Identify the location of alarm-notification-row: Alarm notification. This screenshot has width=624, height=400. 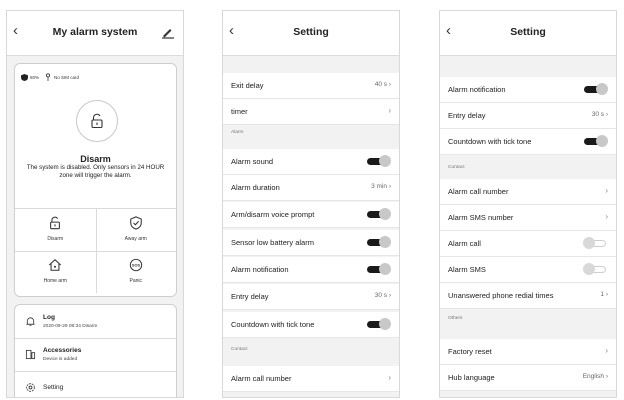
(311, 270).